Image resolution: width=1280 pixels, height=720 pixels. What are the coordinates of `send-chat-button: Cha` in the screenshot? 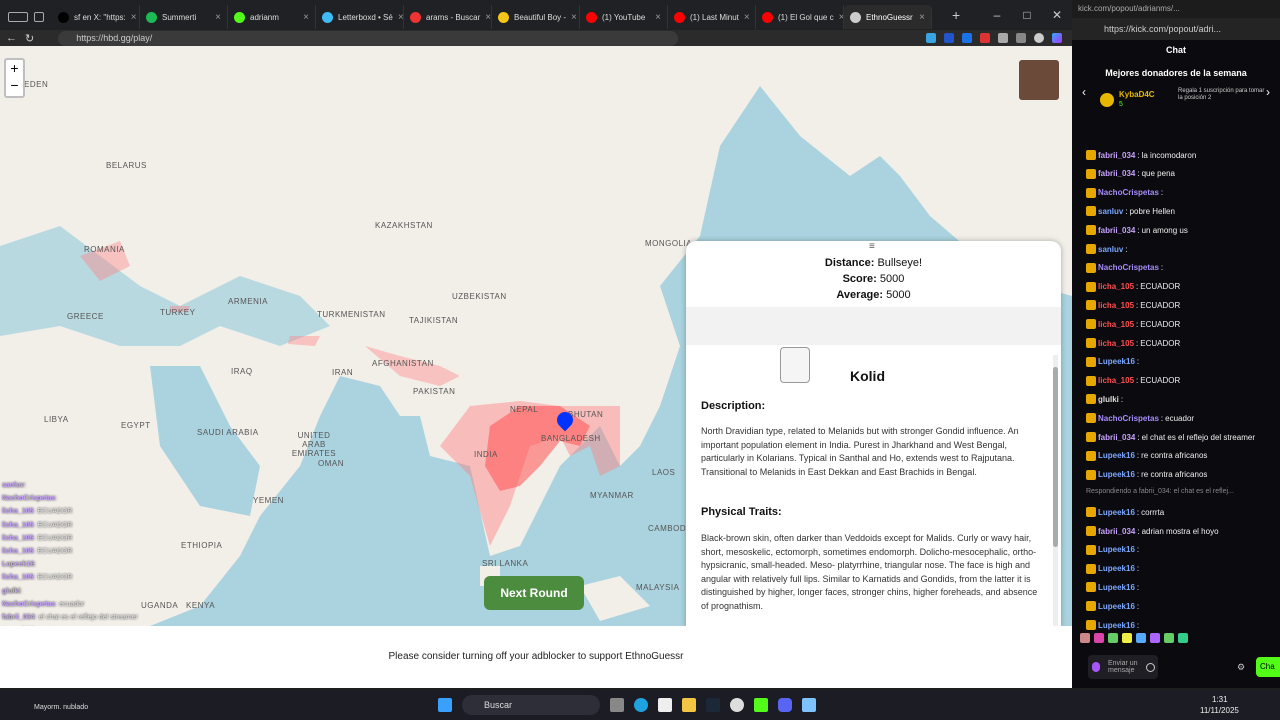 It's located at (1268, 667).